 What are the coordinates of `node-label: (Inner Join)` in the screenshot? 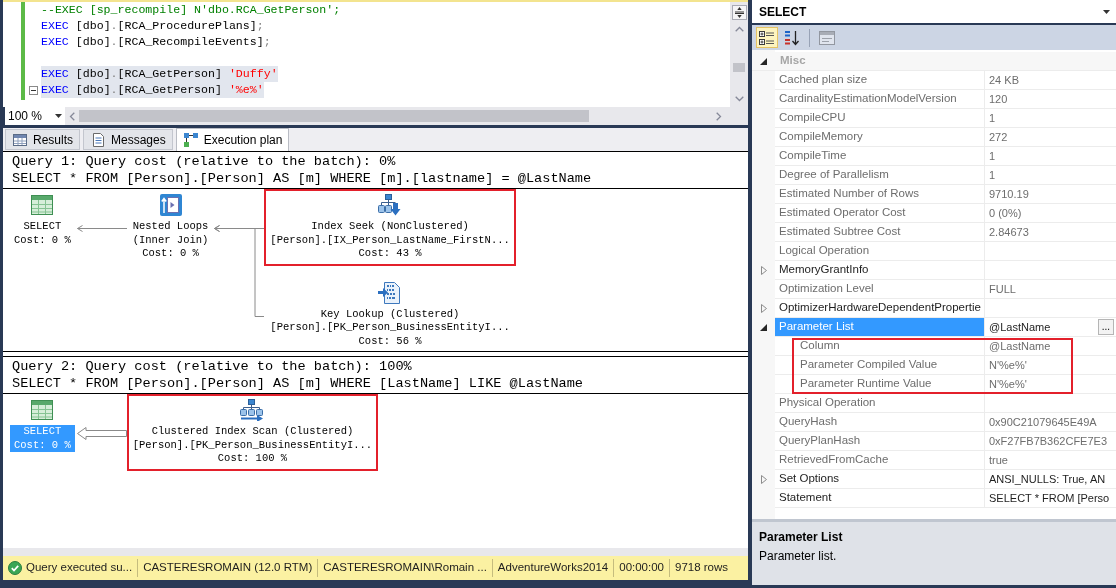 It's located at (170, 240).